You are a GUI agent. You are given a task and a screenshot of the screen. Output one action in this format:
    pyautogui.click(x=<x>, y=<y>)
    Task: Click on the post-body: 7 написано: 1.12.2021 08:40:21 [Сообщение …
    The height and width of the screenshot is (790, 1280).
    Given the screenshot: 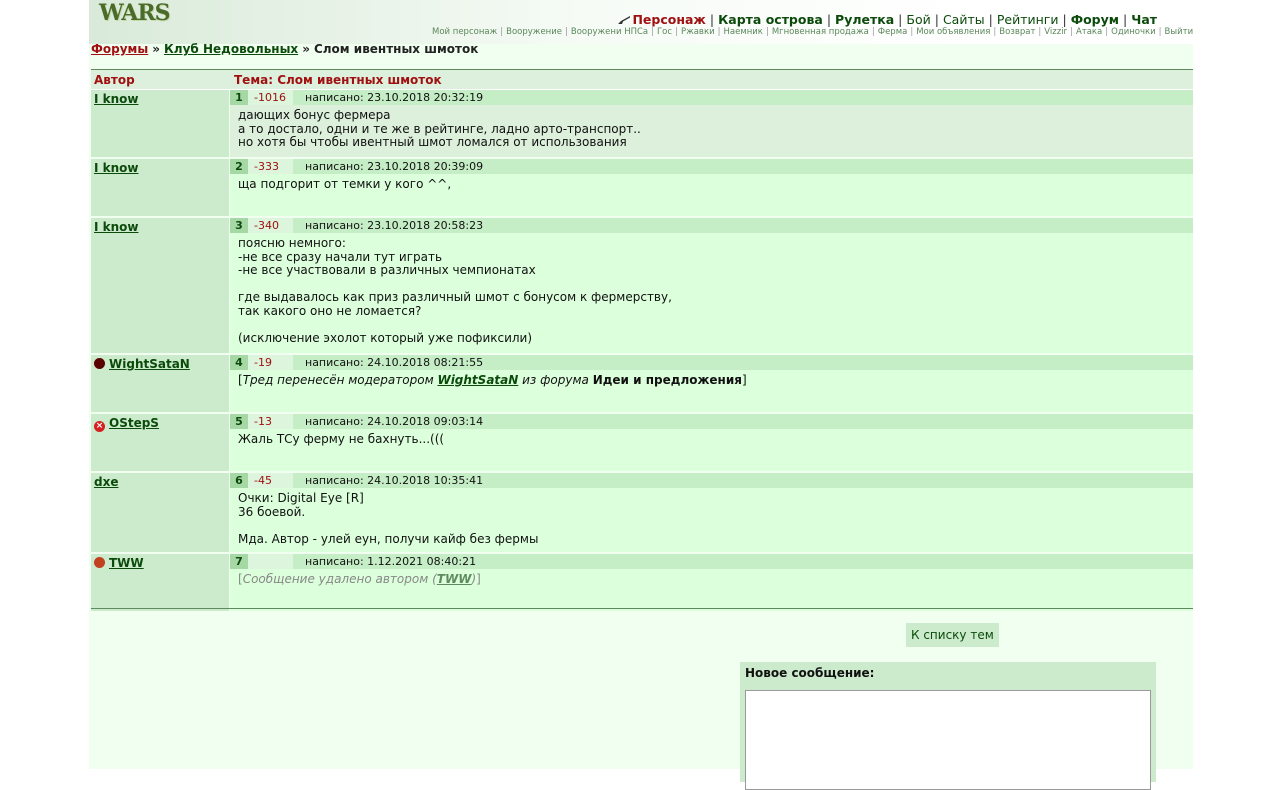 What is the action you would take?
    pyautogui.click(x=711, y=582)
    